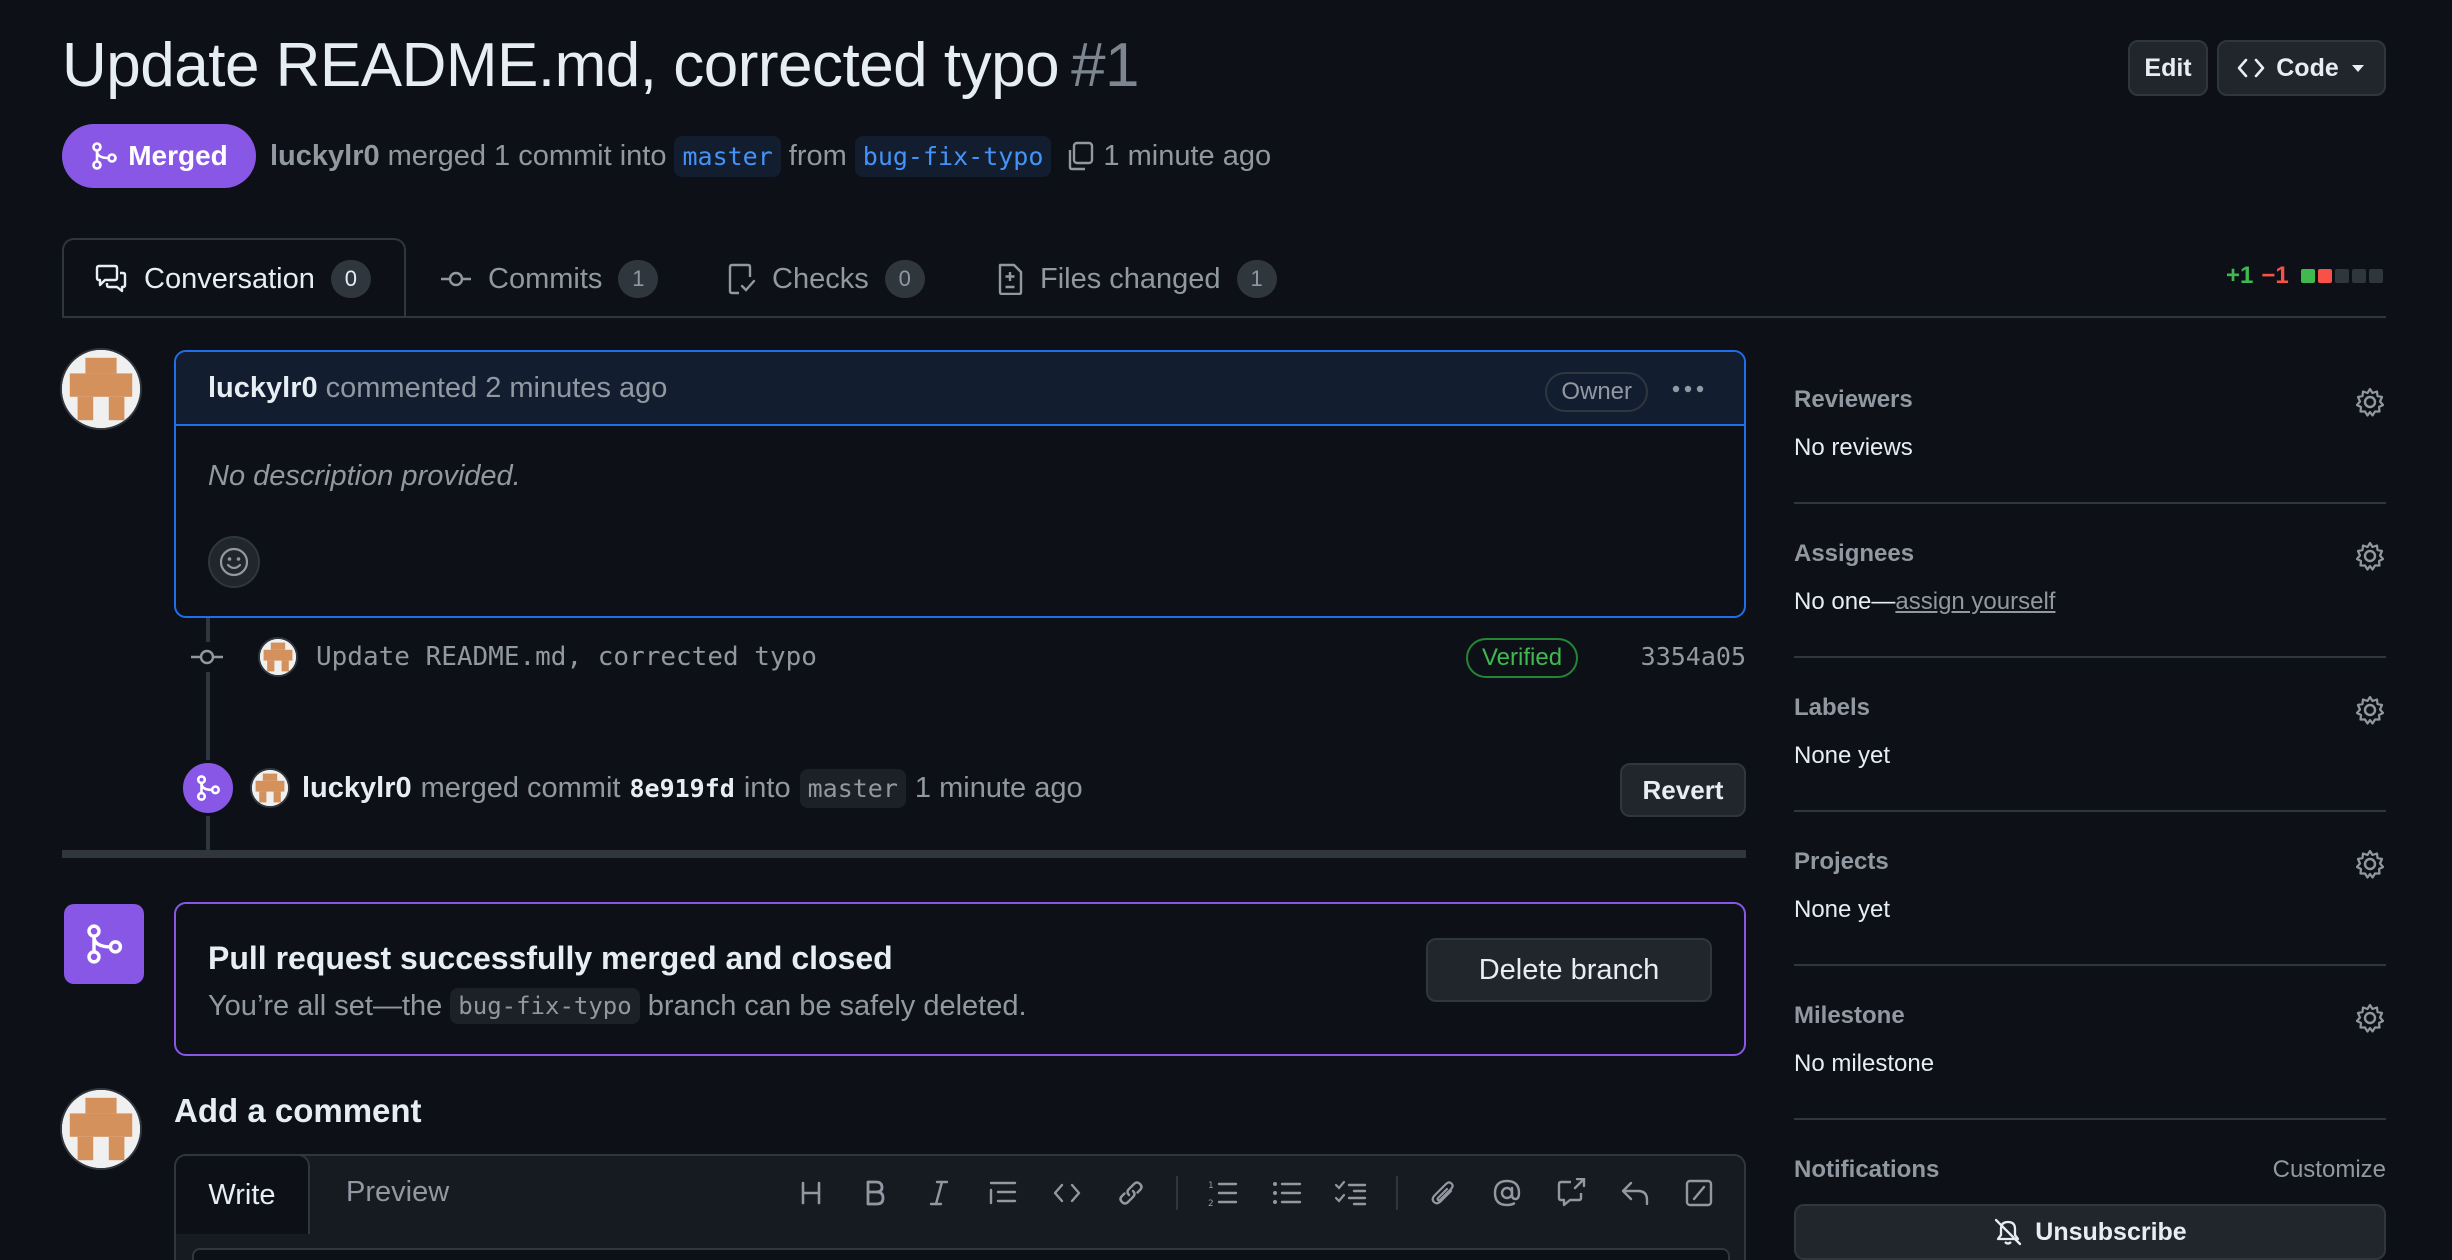 This screenshot has width=2452, height=1260. What do you see at coordinates (1569, 970) in the screenshot?
I see `delete-branch-button: Delete branch` at bounding box center [1569, 970].